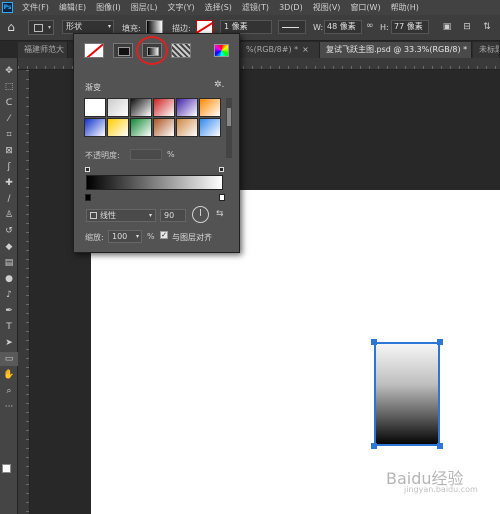  What do you see at coordinates (123, 50) in the screenshot?
I see `solid-color-button` at bounding box center [123, 50].